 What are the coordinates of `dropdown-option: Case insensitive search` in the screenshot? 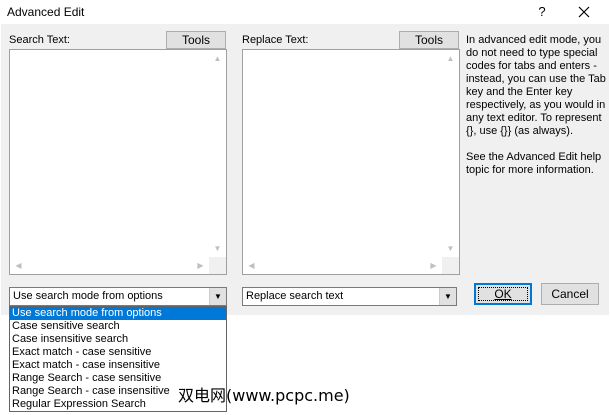 It's located at (118, 339).